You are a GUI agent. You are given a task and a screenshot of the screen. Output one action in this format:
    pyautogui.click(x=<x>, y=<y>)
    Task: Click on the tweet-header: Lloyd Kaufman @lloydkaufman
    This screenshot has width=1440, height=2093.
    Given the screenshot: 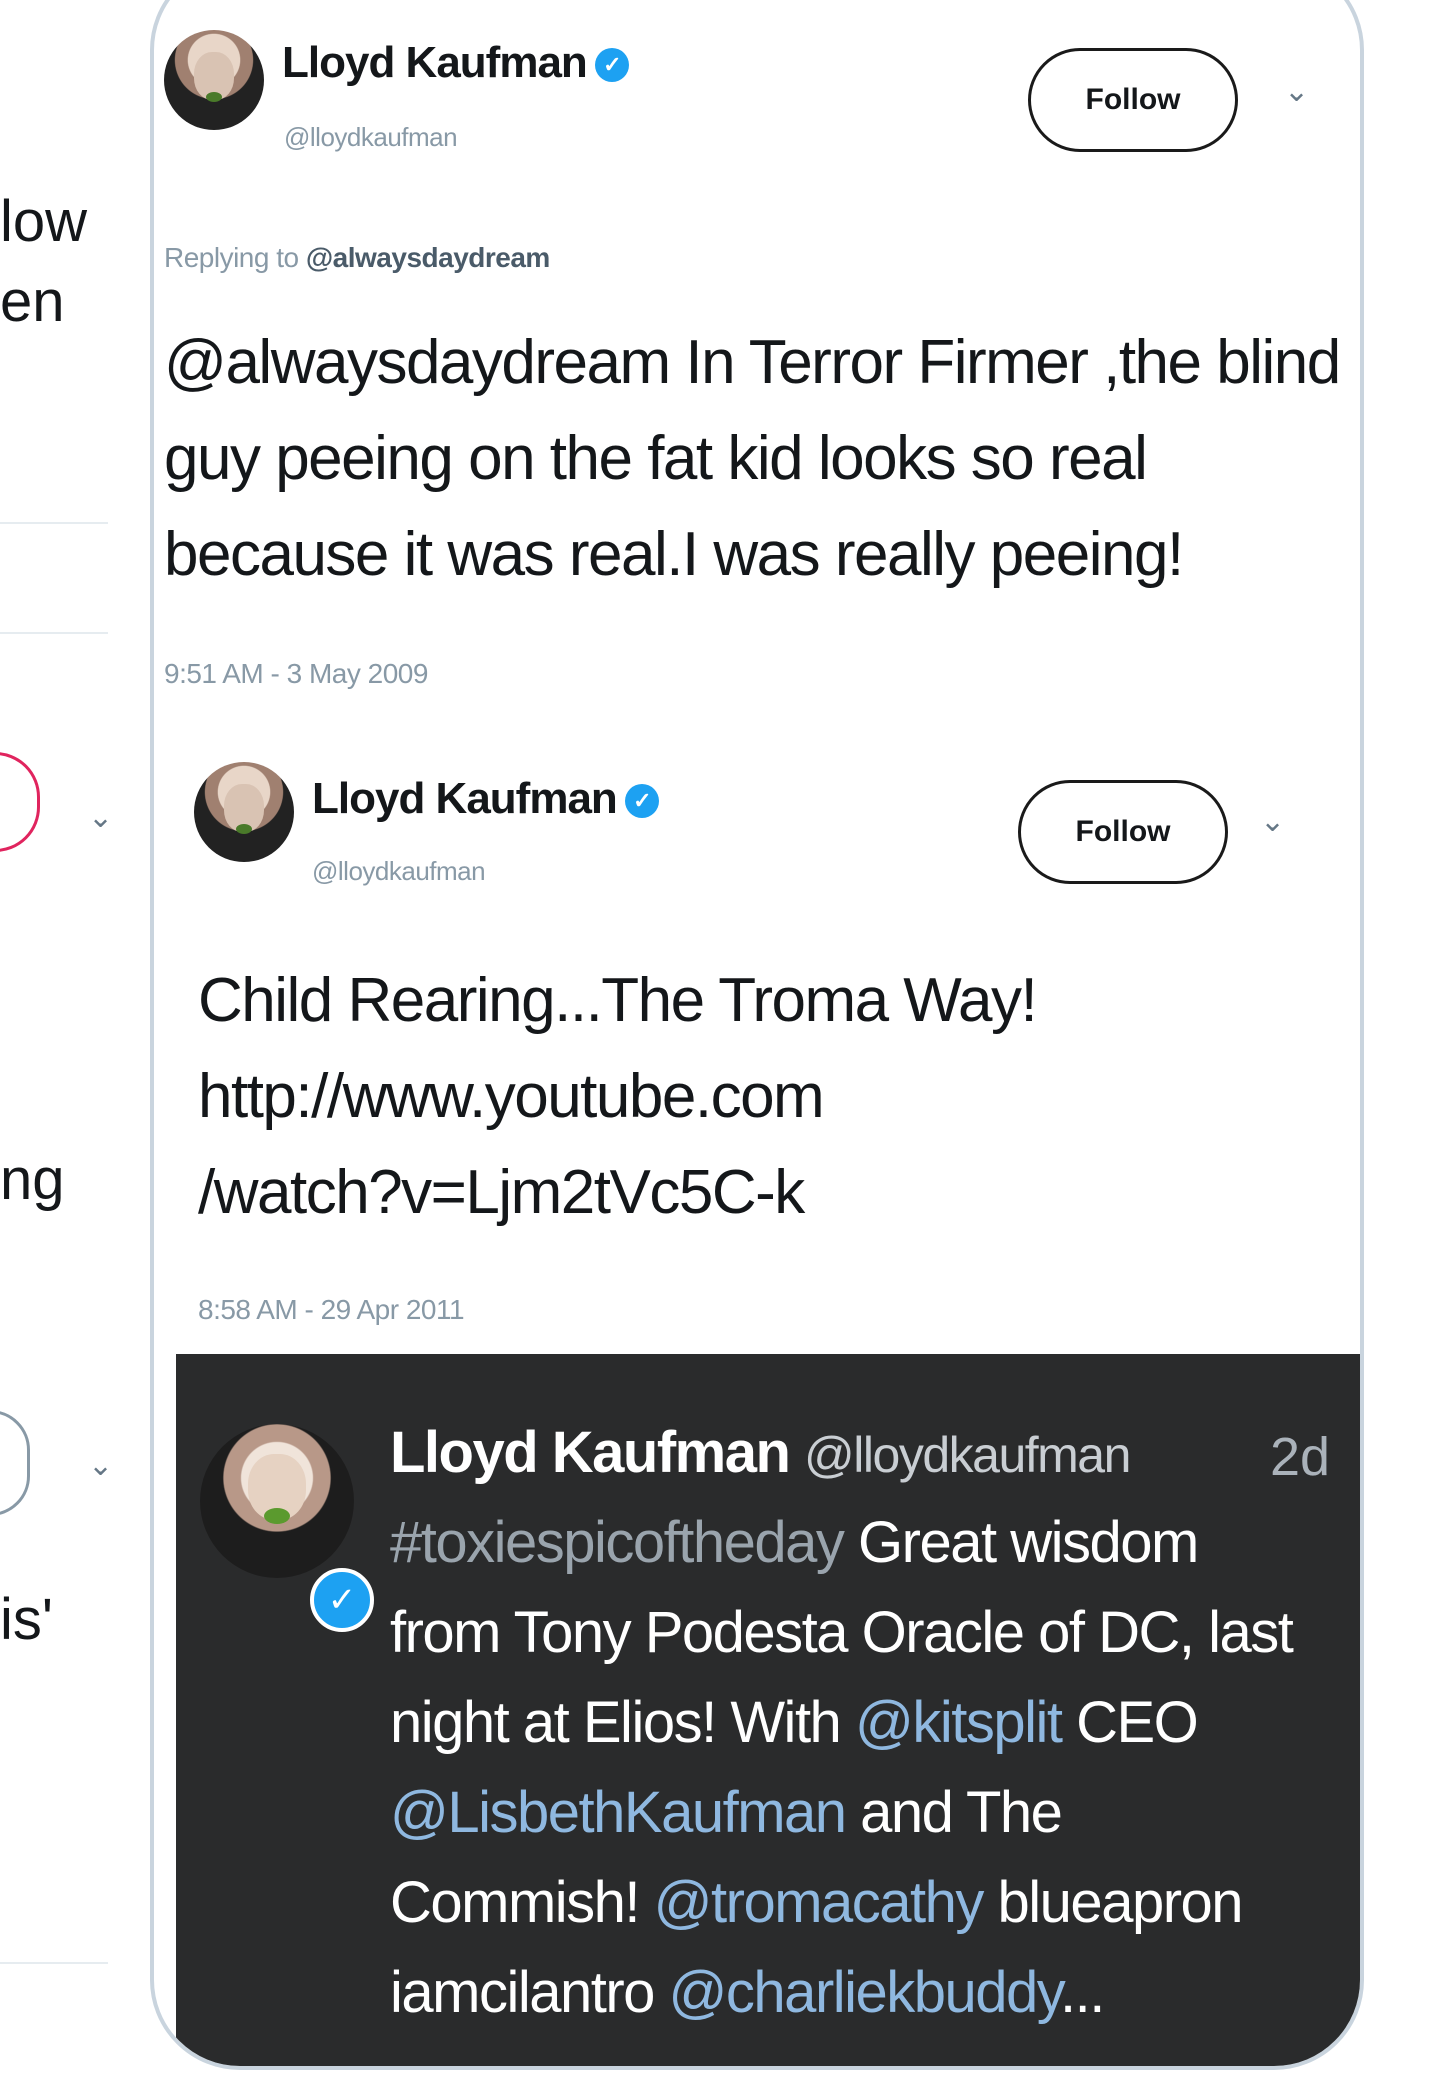 What is the action you would take?
    pyautogui.click(x=760, y=1454)
    